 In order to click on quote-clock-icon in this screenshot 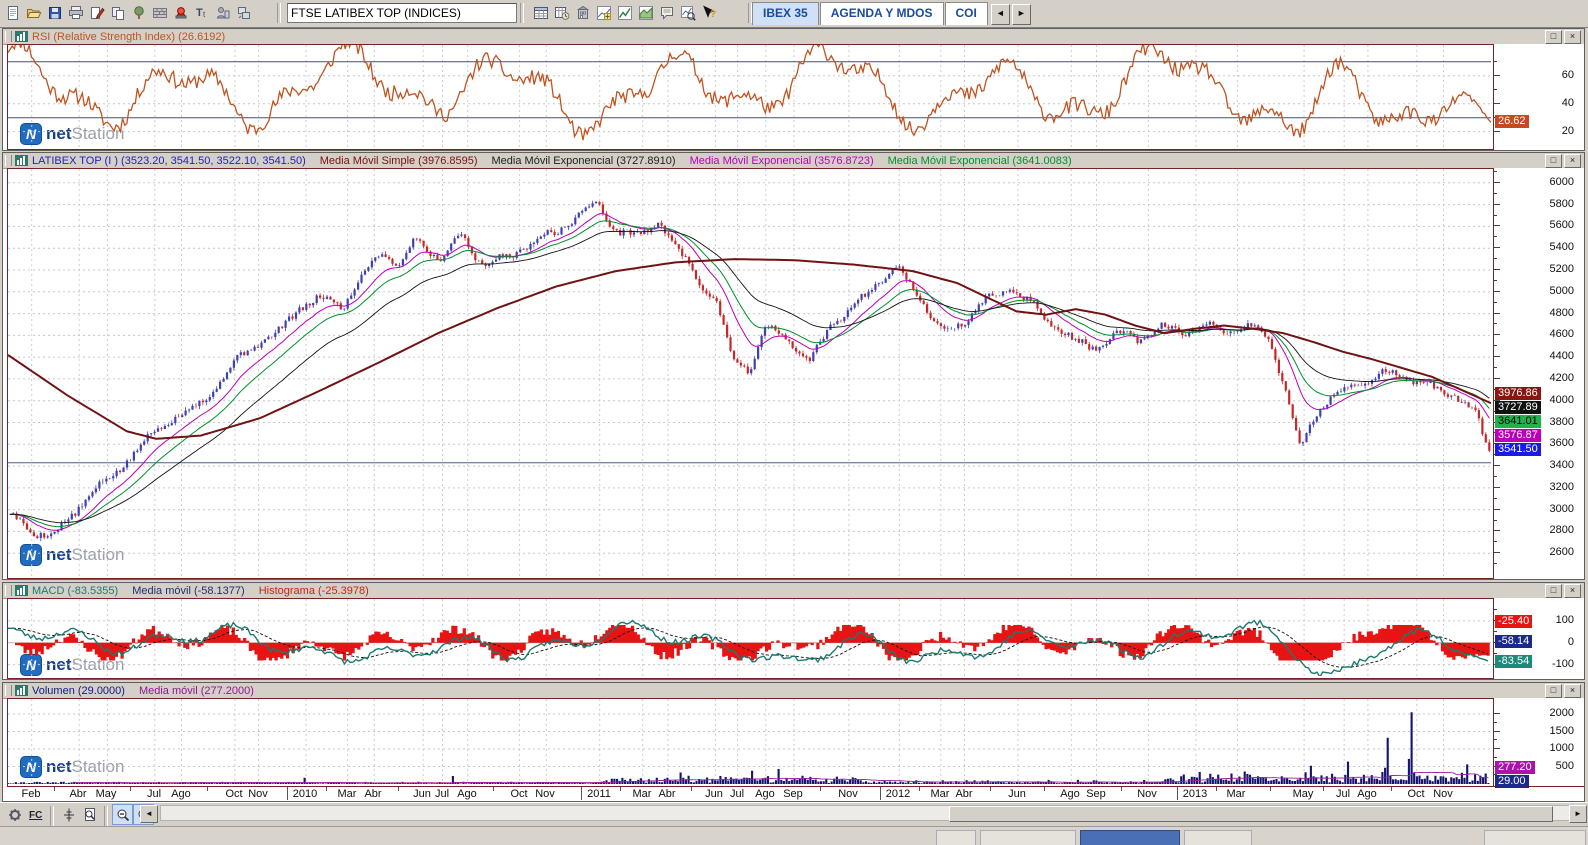, I will do `click(561, 12)`.